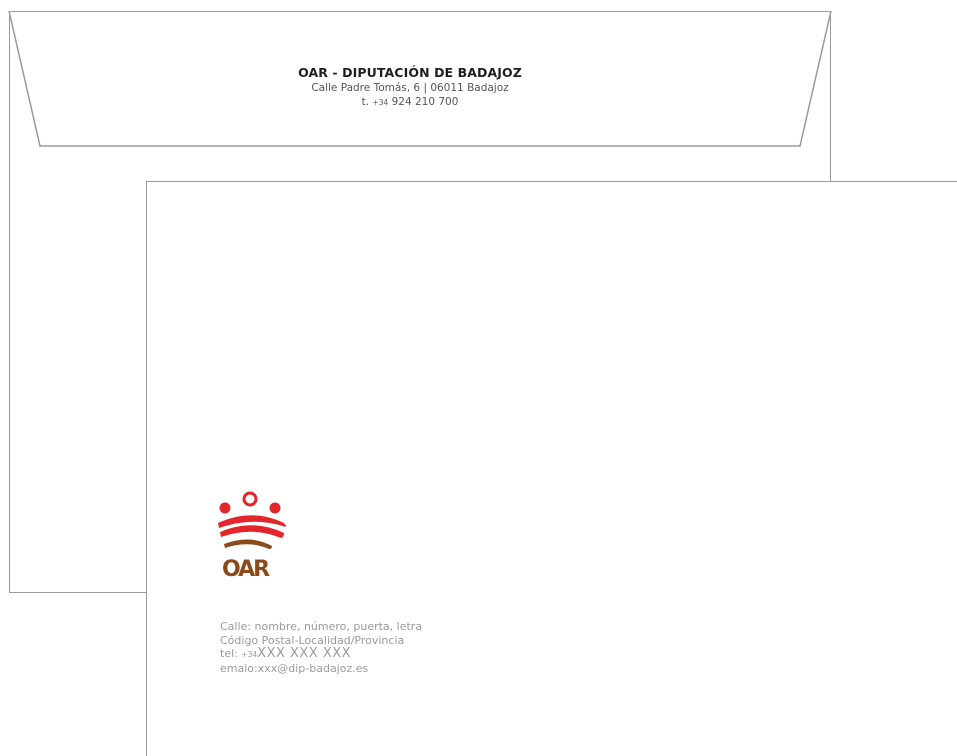  I want to click on address-line-street: Calle: nombre, número, puerta, letra, so click(321, 626).